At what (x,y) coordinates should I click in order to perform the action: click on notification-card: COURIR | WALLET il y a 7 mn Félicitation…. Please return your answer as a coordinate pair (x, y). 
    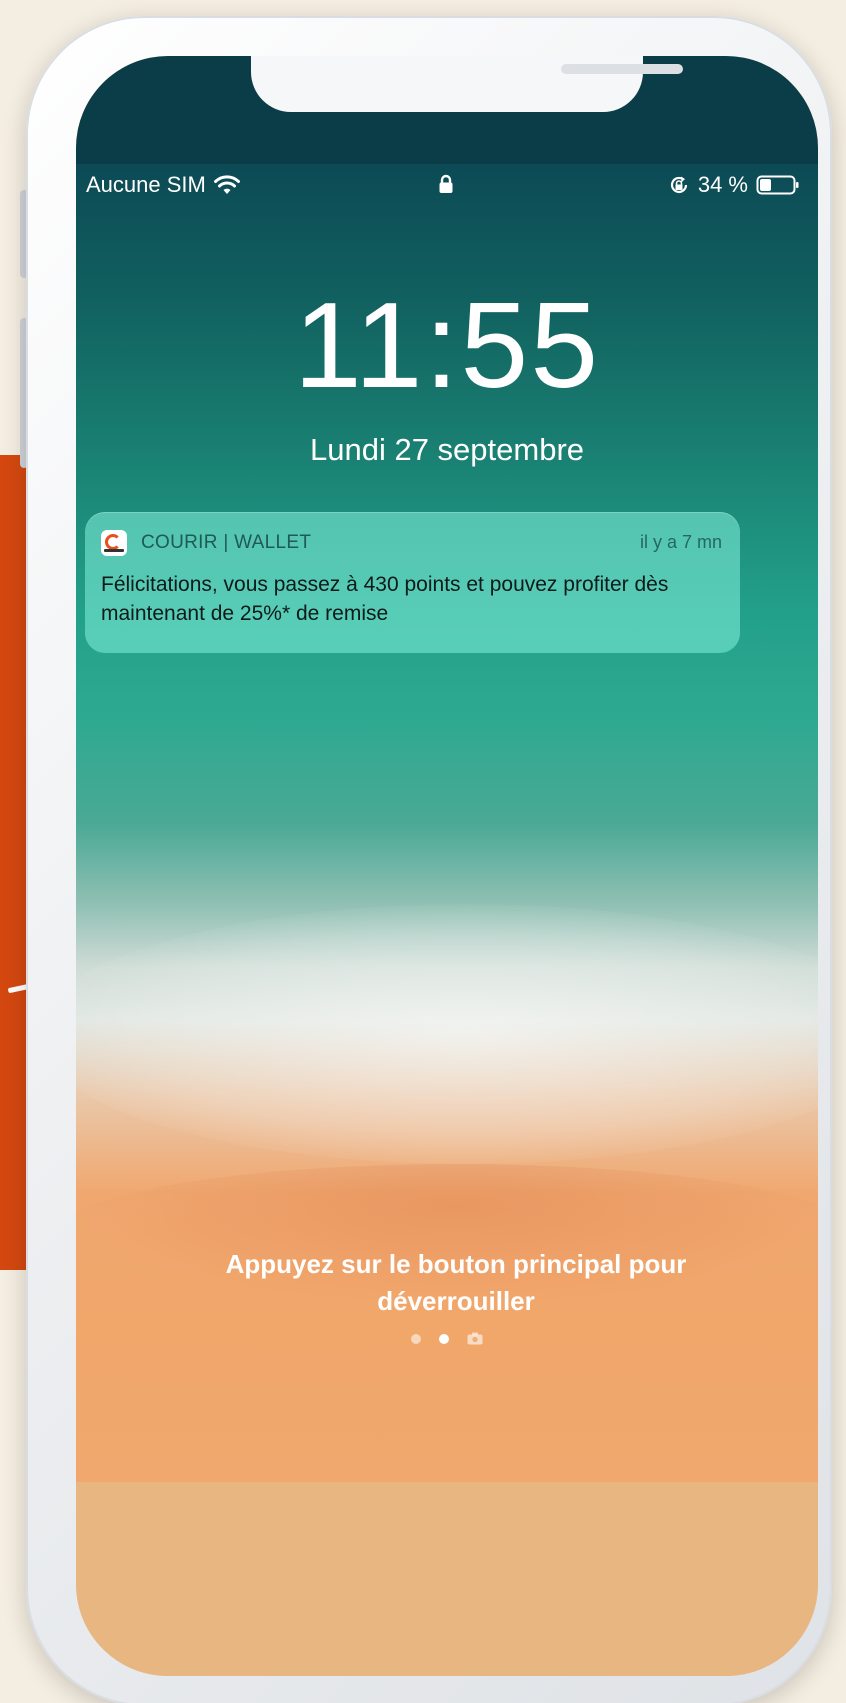
    Looking at the image, I should click on (412, 582).